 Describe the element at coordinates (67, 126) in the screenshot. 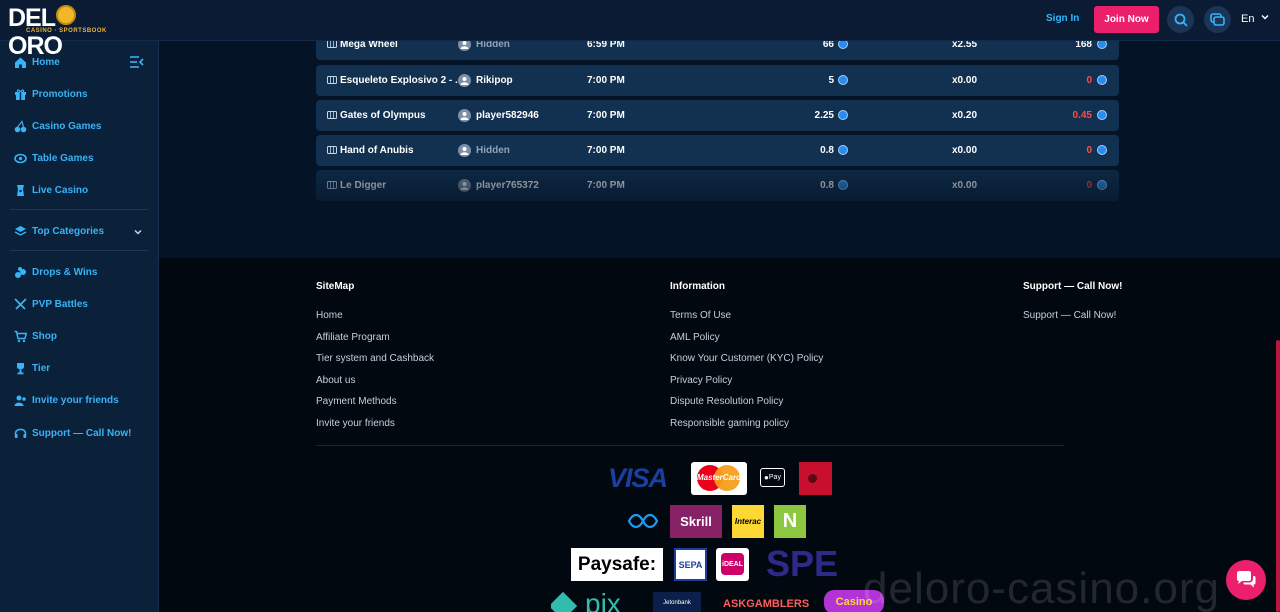

I see `sidebar-item-label: Casino Games` at that location.